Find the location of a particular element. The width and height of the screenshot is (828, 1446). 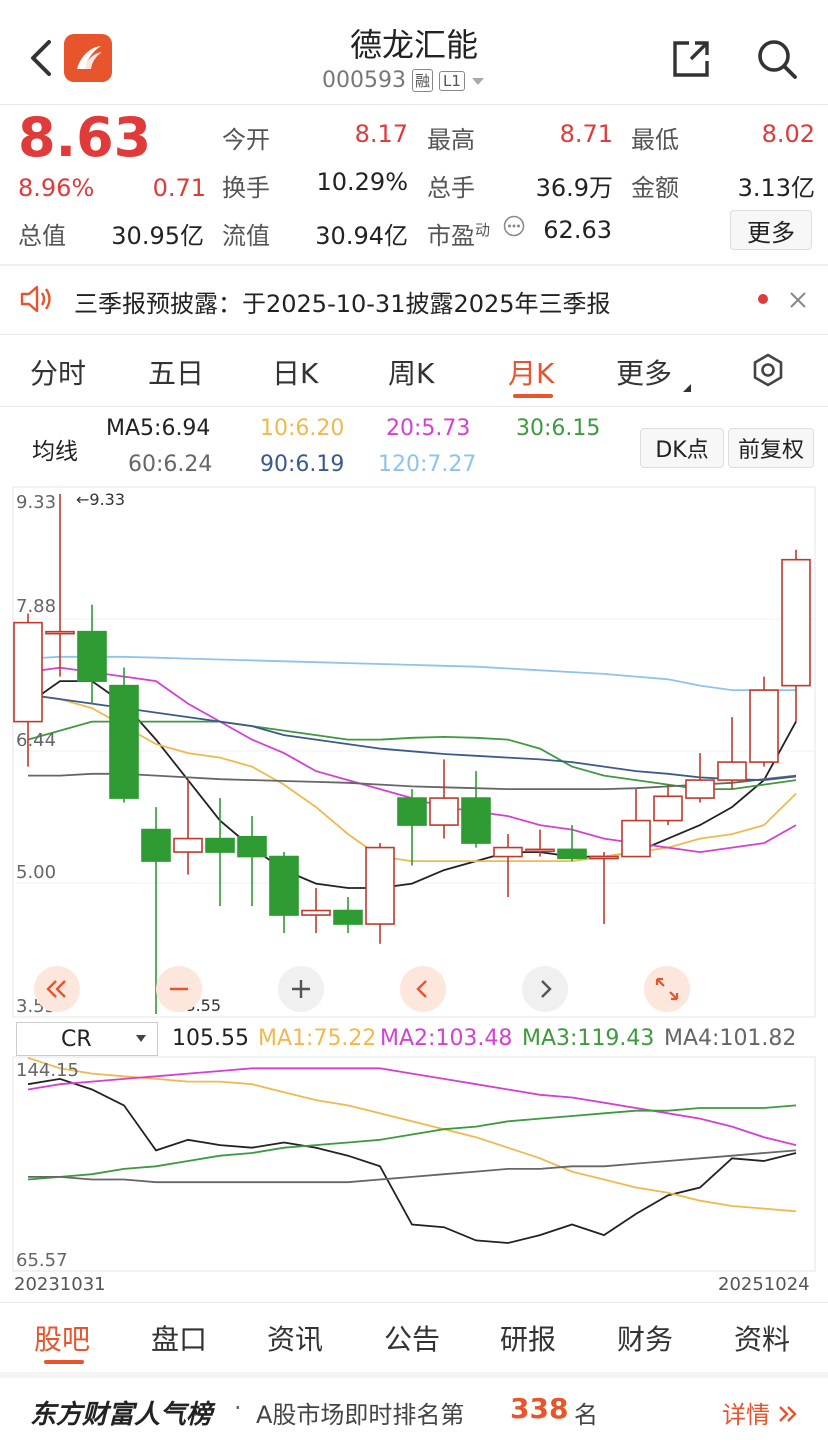

stat-value-float-value: 30.94亿 is located at coordinates (361, 236).